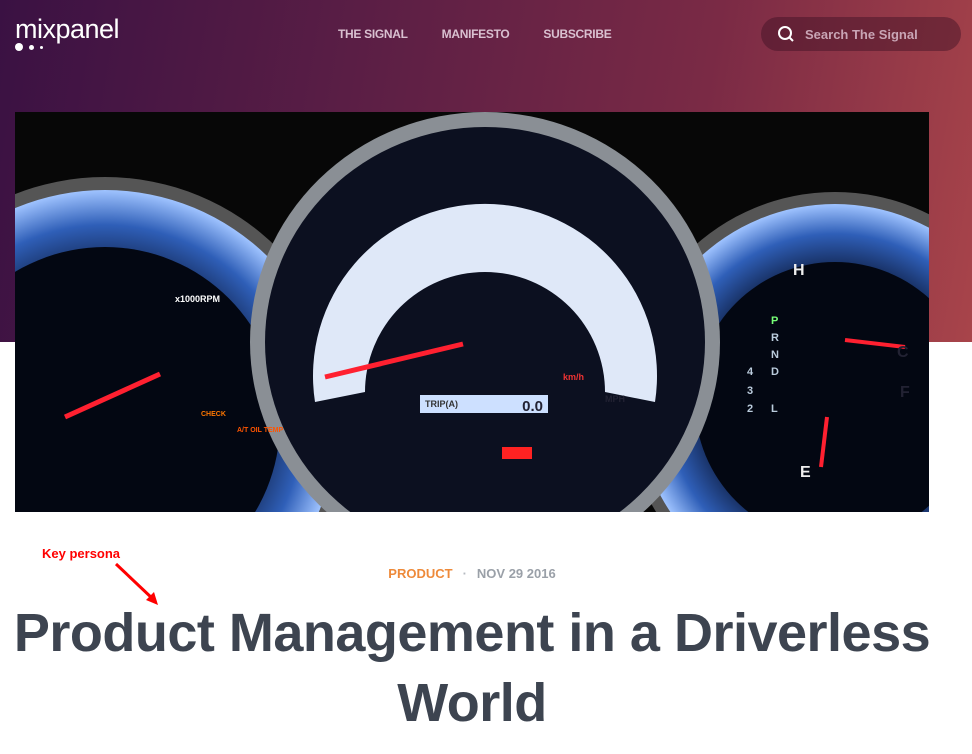 This screenshot has height=754, width=972. What do you see at coordinates (775, 338) in the screenshot?
I see `gear-r: R` at bounding box center [775, 338].